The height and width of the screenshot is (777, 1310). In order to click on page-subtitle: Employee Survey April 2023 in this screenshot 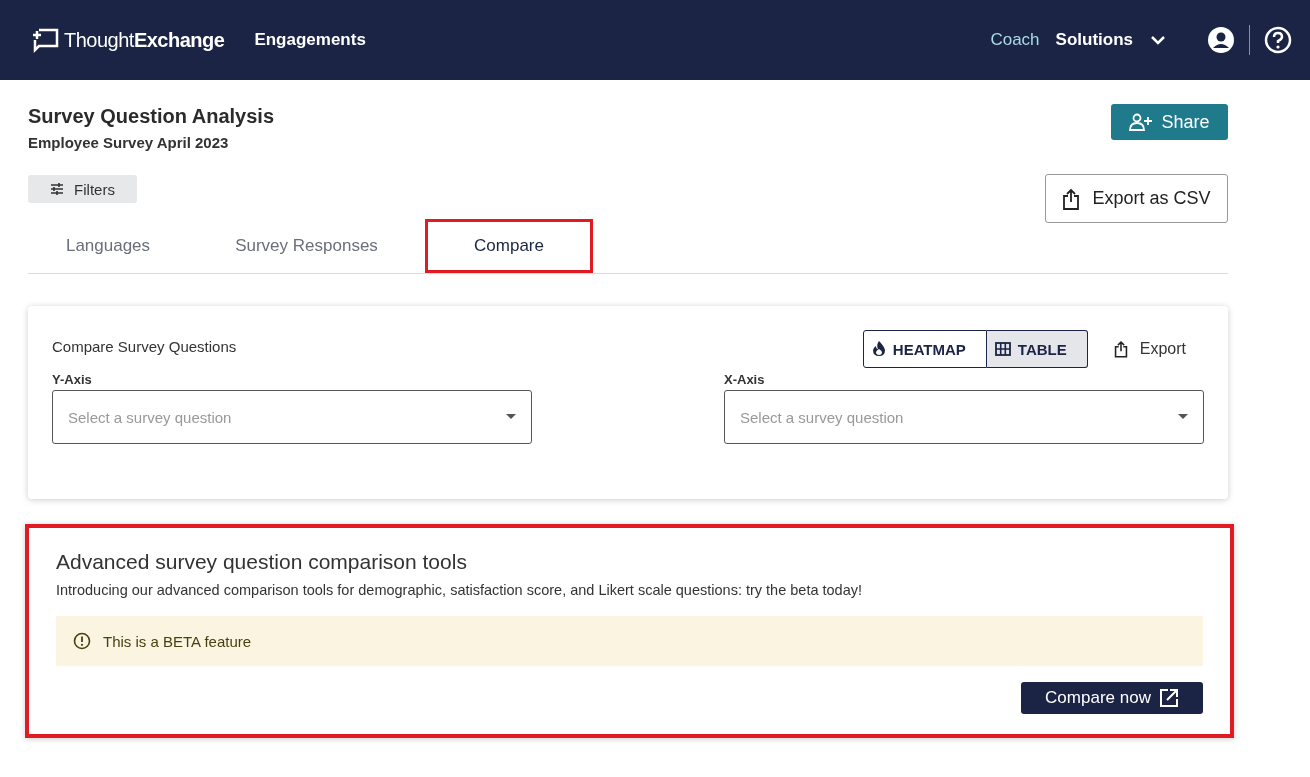, I will do `click(129, 142)`.